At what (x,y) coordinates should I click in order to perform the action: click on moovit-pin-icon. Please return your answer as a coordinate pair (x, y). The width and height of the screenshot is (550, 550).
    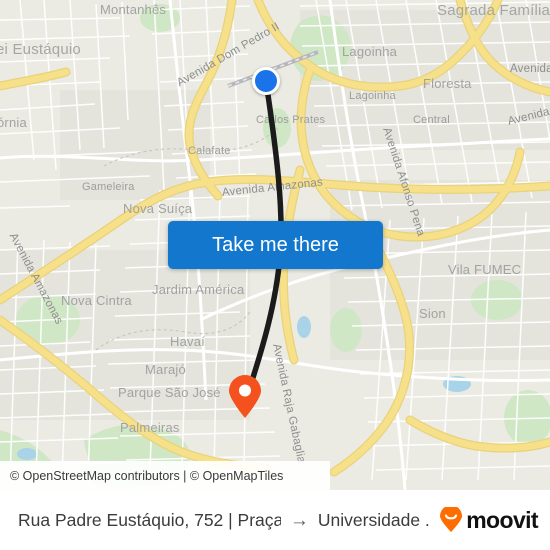
    Looking at the image, I should click on (451, 519).